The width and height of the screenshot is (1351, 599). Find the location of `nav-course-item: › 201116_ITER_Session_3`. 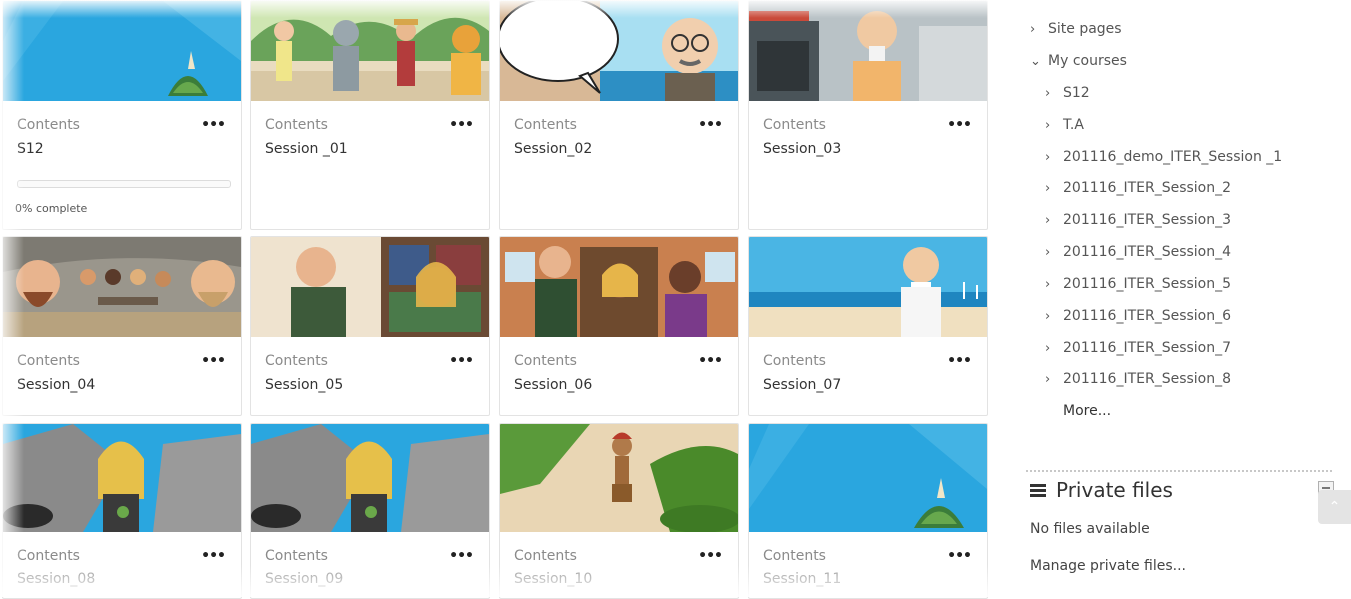

nav-course-item: › 201116_ITER_Session_3 is located at coordinates (1138, 220).